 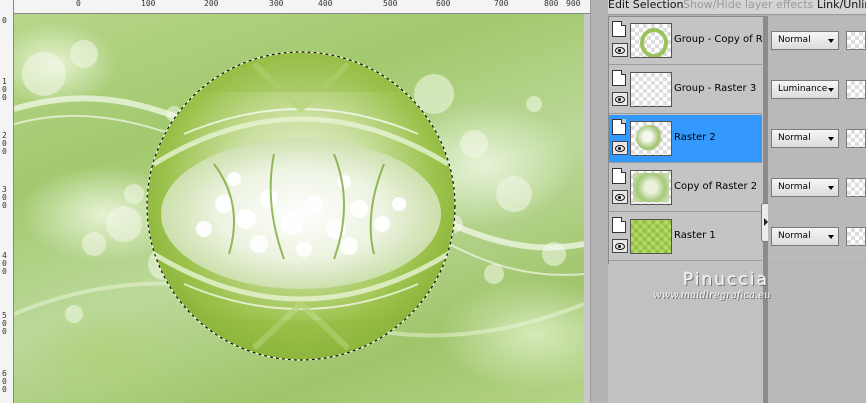 What do you see at coordinates (4, 89) in the screenshot?
I see `ruler-label: 1 0 0` at bounding box center [4, 89].